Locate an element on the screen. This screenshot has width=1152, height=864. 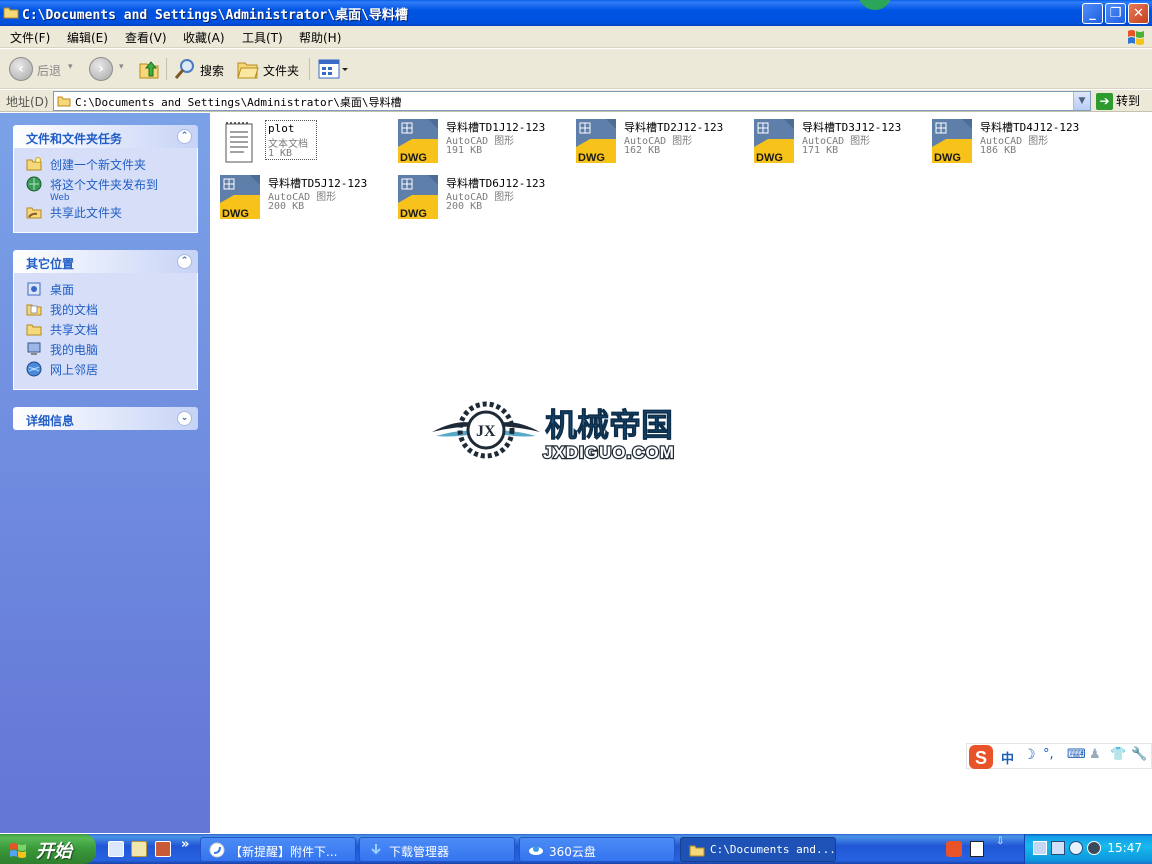
address-dropdown-icon: ▼ is located at coordinates (1081, 101).